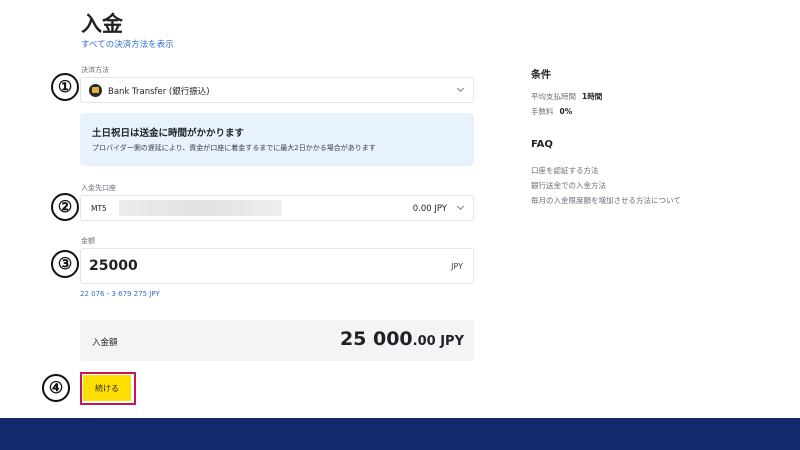  I want to click on processing-time-row: 平均支払時間 1時間, so click(566, 96).